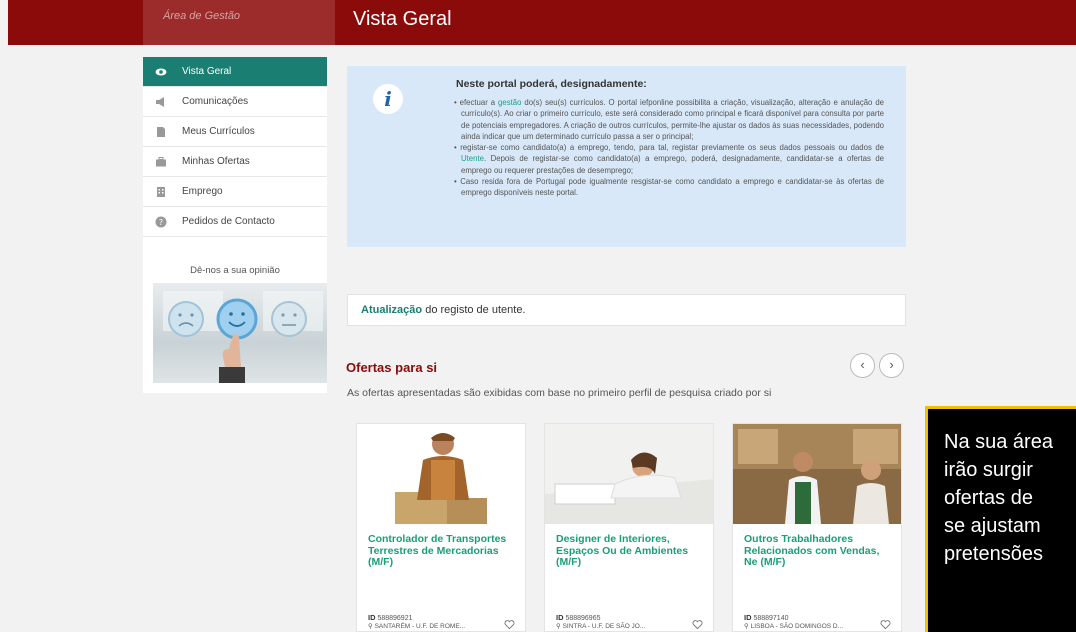 This screenshot has width=1076, height=632. What do you see at coordinates (235, 72) in the screenshot?
I see `sidebar-item-vista-geral: Vista Geral` at bounding box center [235, 72].